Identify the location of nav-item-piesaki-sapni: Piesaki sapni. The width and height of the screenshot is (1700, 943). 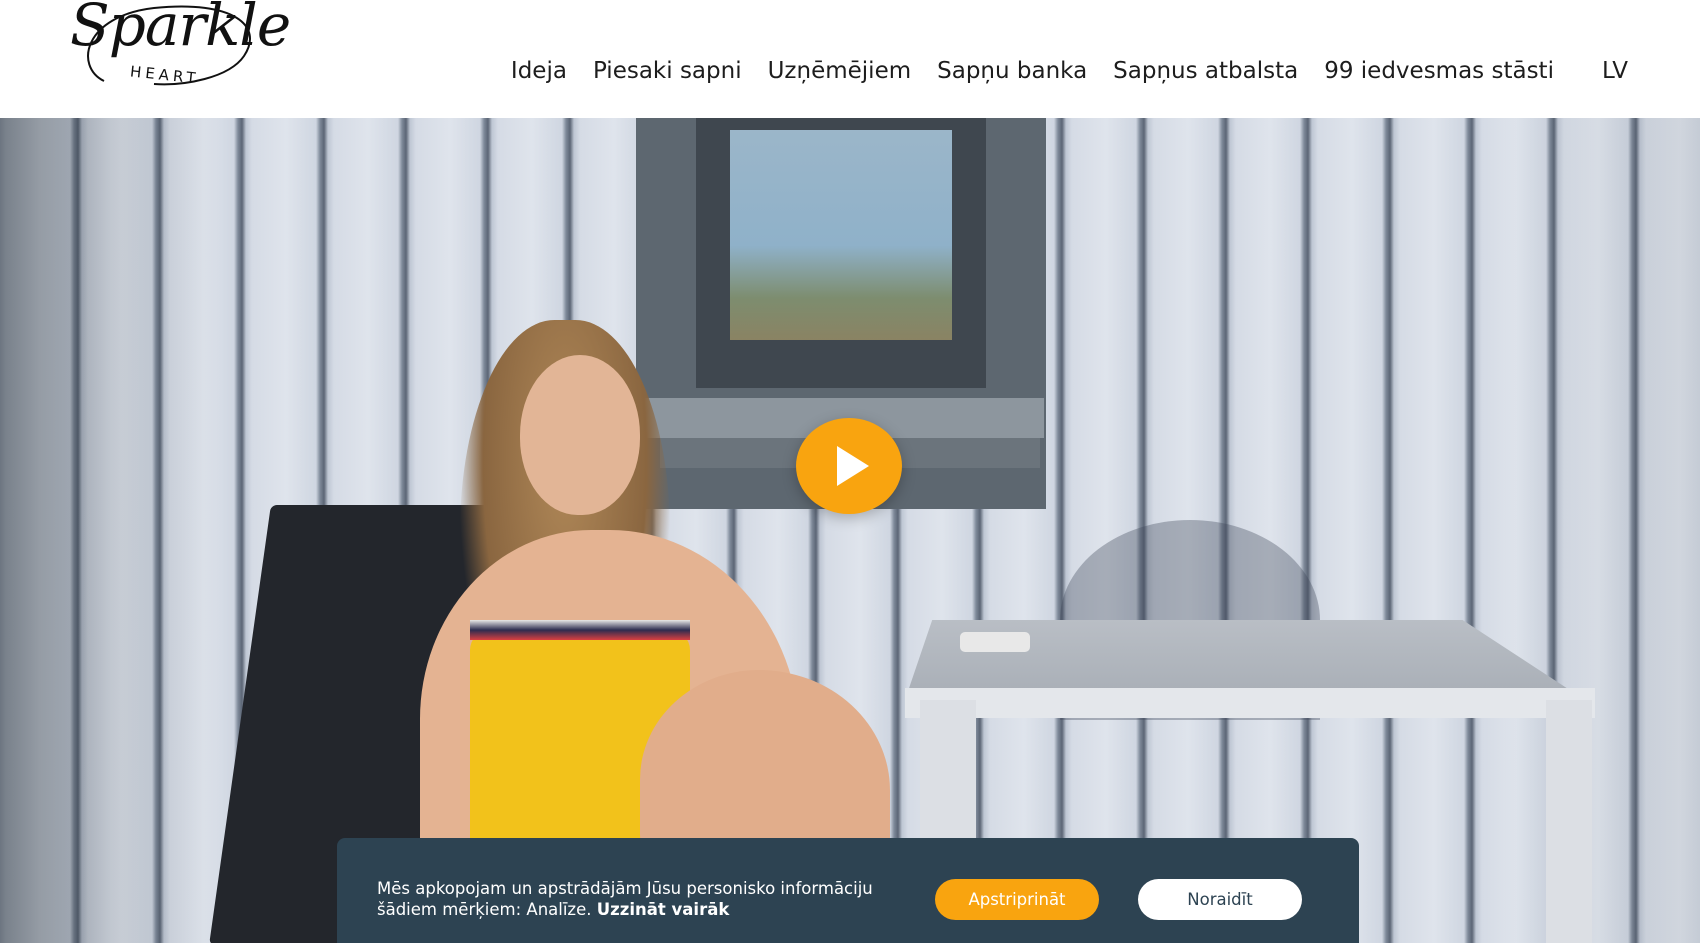
(667, 71).